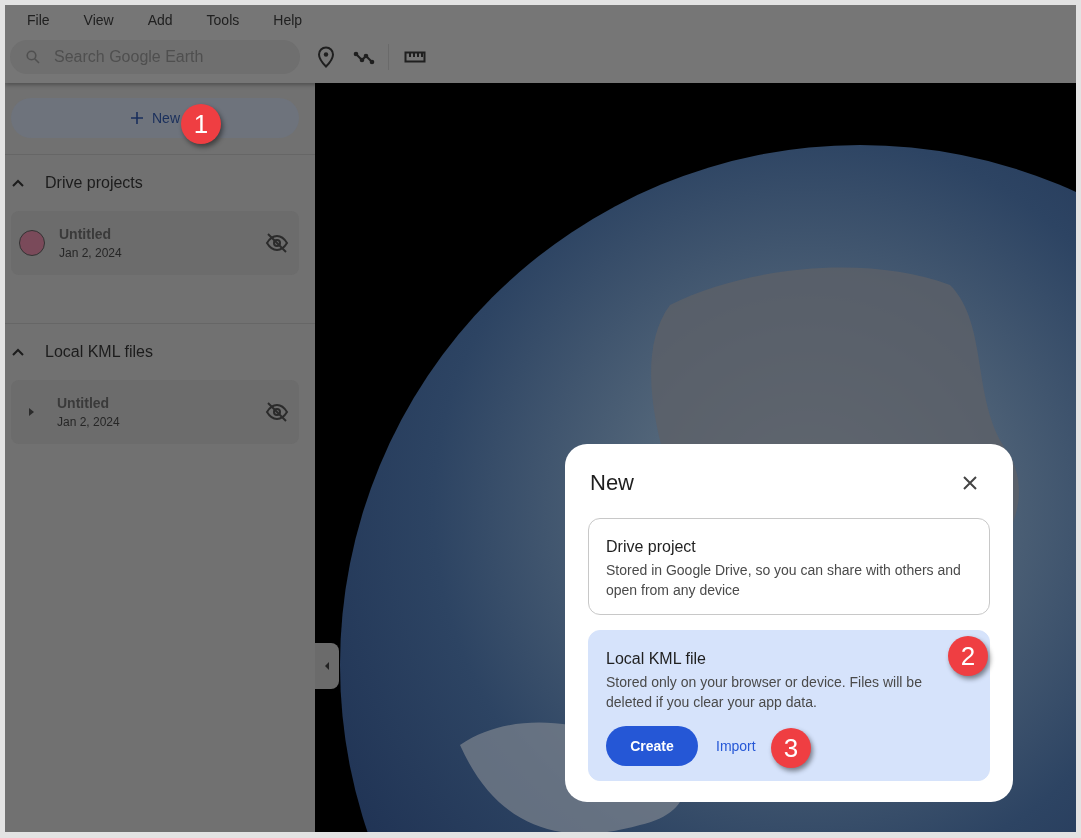  What do you see at coordinates (652, 746) in the screenshot?
I see `create-button: Create` at bounding box center [652, 746].